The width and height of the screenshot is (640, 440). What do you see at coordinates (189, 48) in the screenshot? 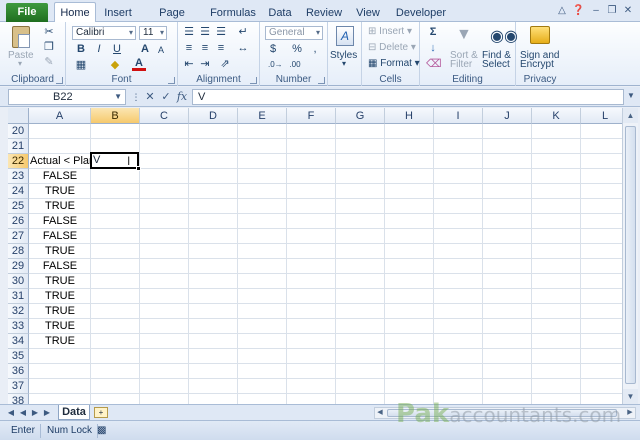
I see `align-left-icon: ≡` at bounding box center [189, 48].